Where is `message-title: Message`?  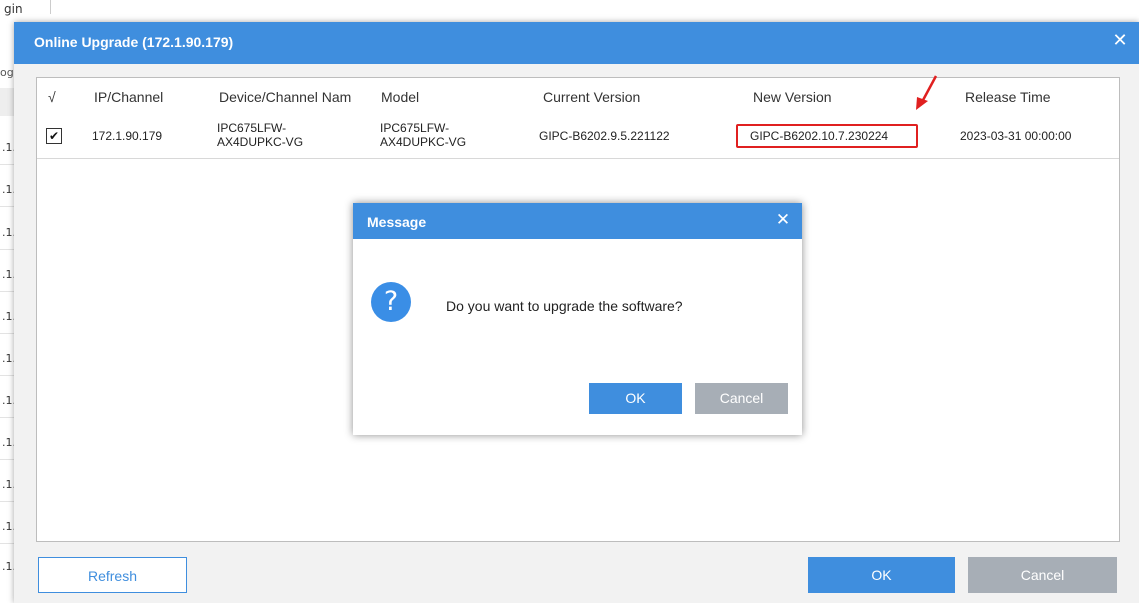 message-title: Message is located at coordinates (397, 222).